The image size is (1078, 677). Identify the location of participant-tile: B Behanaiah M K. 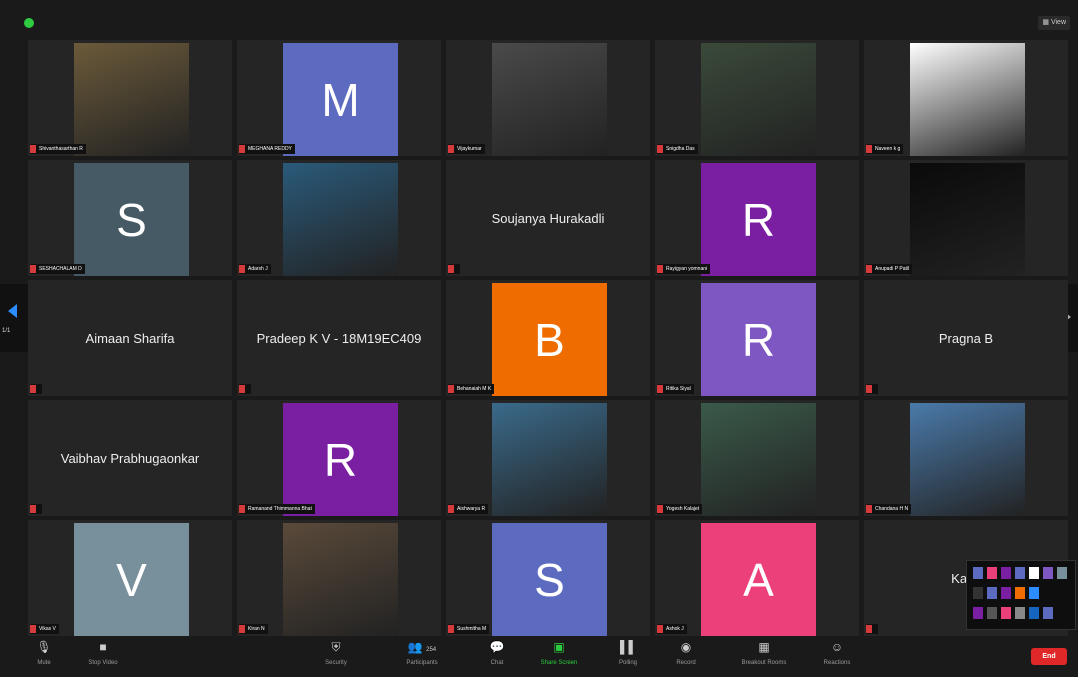
(548, 338).